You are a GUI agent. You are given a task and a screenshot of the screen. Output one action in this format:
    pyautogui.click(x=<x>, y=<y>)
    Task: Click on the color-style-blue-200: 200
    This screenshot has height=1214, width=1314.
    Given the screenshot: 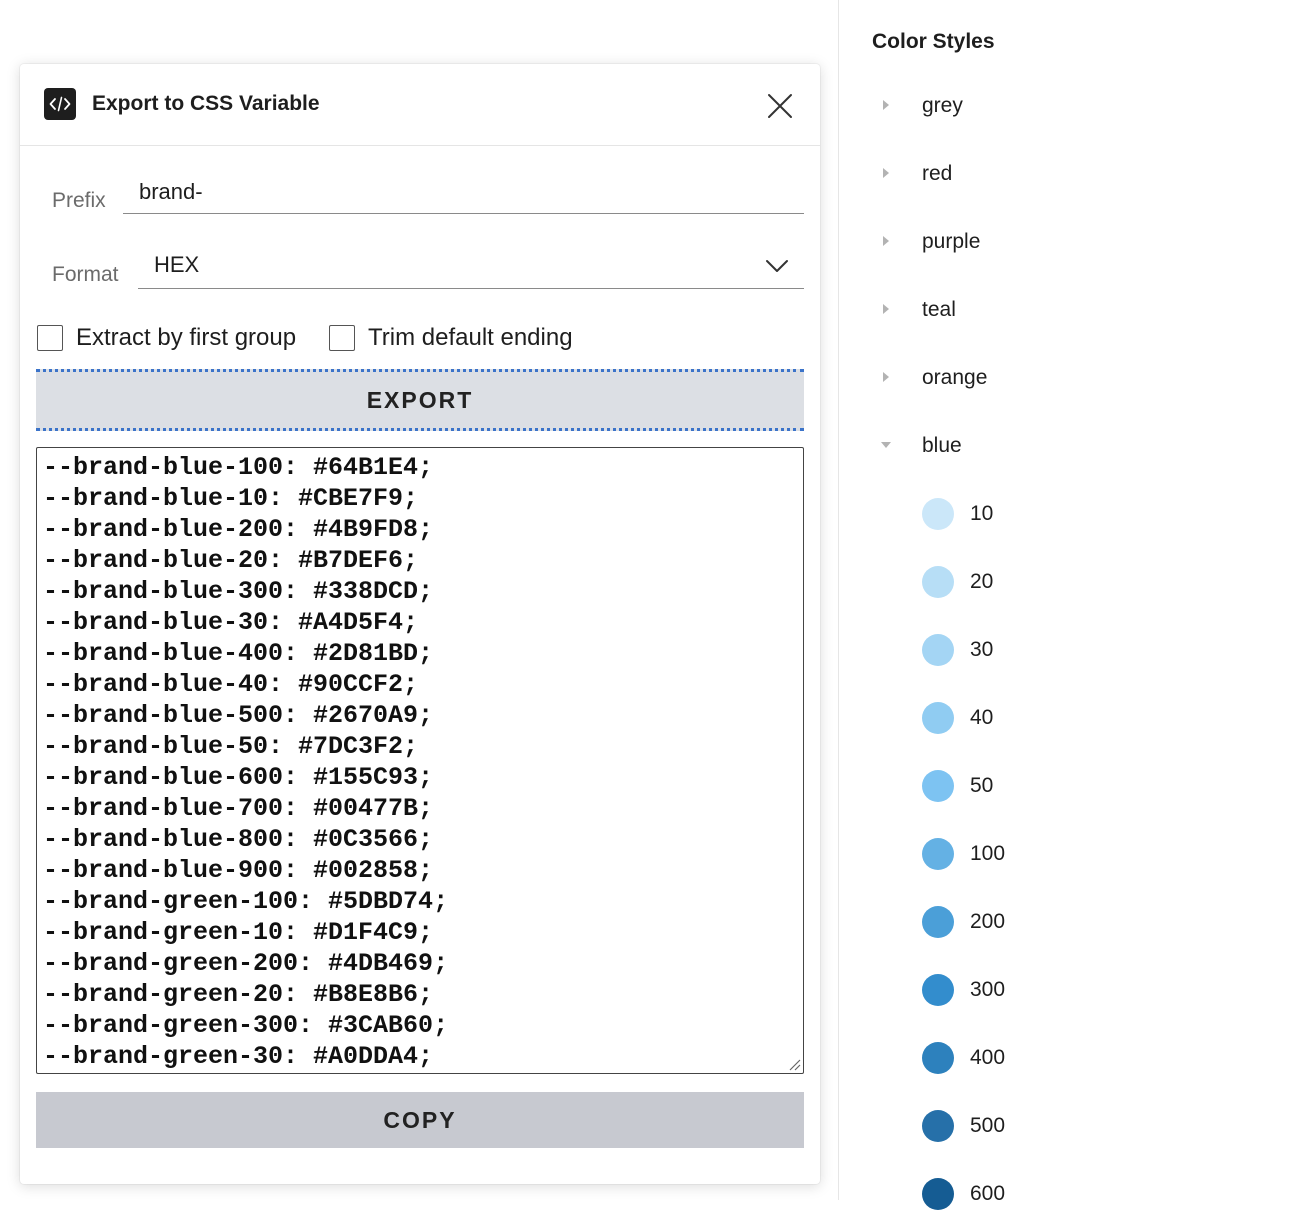 What is the action you would take?
    pyautogui.click(x=1072, y=922)
    